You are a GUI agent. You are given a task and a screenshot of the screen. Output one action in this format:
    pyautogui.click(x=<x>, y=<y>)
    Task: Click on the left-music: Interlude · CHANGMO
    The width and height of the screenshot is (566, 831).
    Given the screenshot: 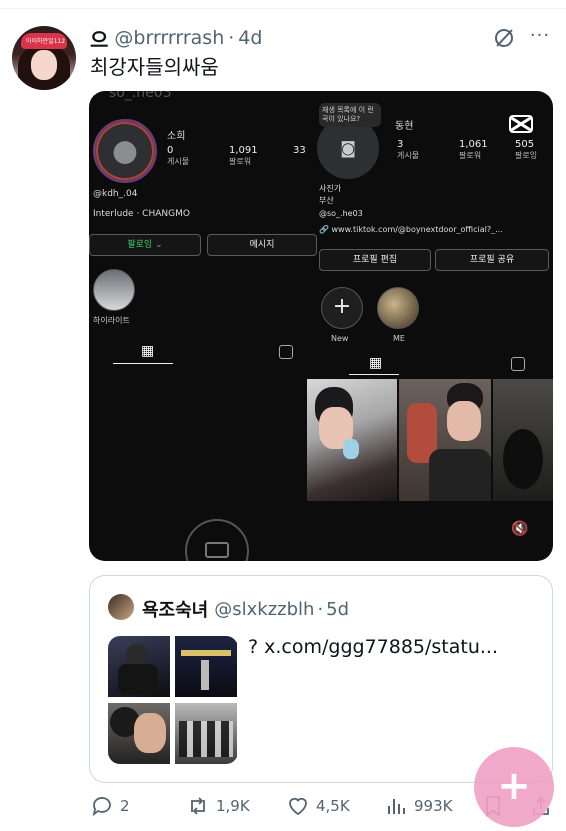 What is the action you would take?
    pyautogui.click(x=141, y=214)
    